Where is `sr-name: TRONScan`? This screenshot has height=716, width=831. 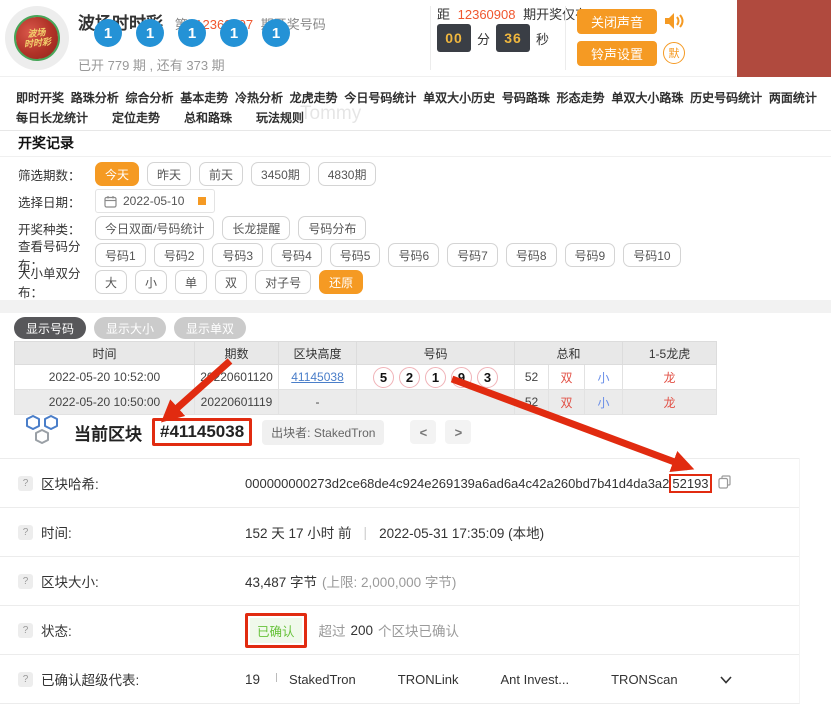
sr-name: TRONScan is located at coordinates (644, 679).